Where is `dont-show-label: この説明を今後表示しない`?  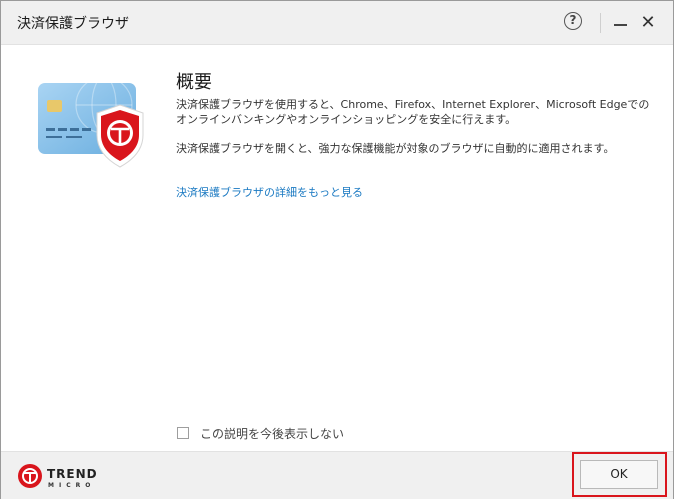
dont-show-label: この説明を今後表示しない is located at coordinates (272, 433).